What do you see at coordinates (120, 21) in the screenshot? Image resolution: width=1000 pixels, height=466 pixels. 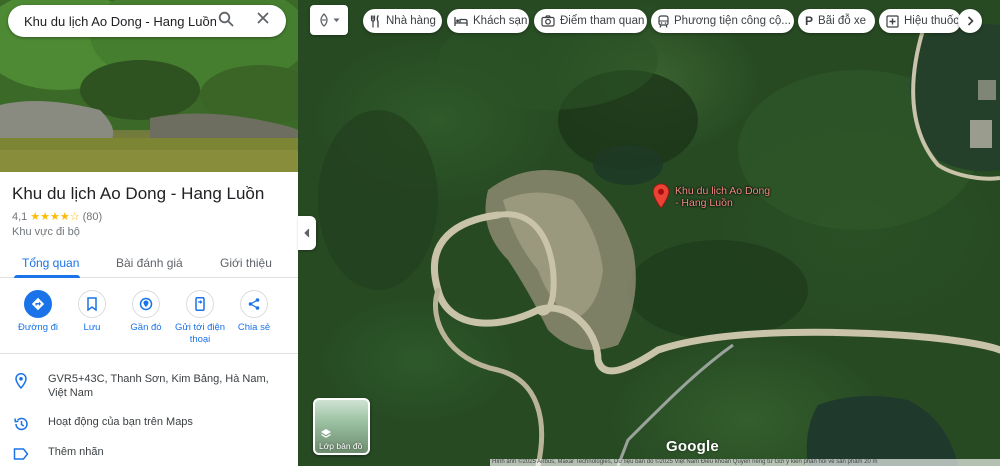 I see `search-input: Khu du lịch Ao Dong - Hang Luồn` at bounding box center [120, 21].